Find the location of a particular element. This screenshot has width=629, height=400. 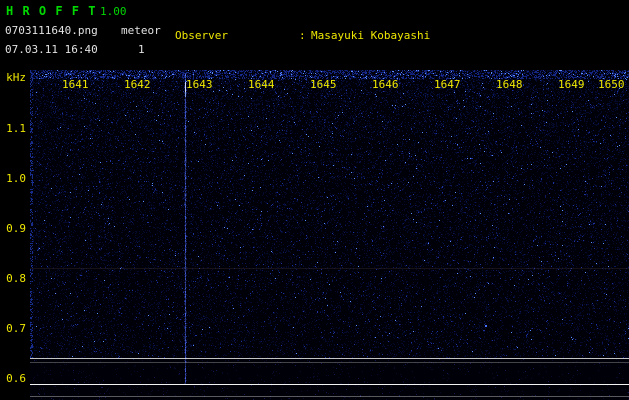

freq-unit-label: kHz is located at coordinates (16, 77).